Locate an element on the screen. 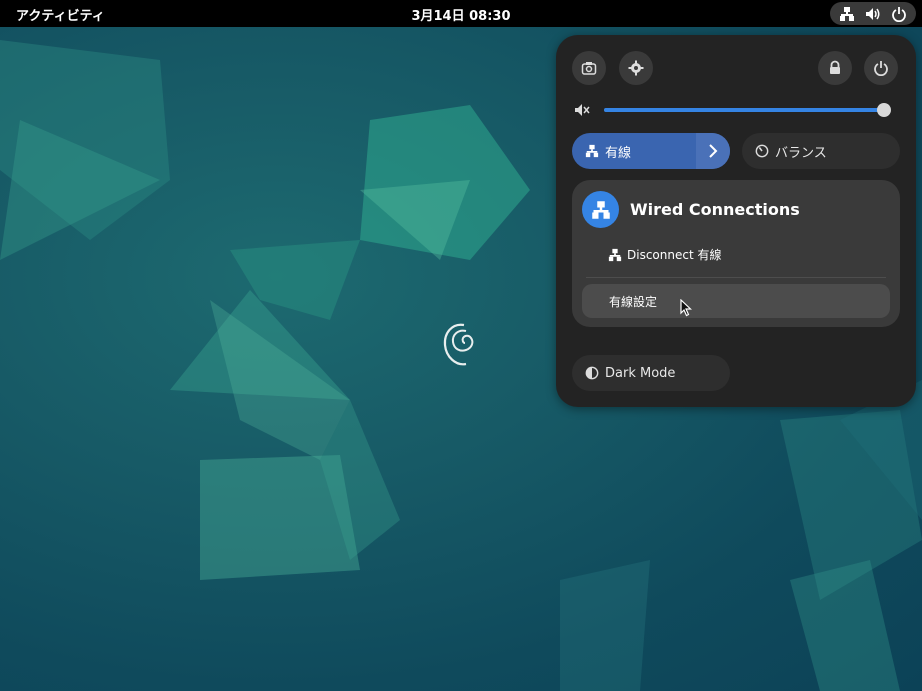  wired-network-tile: 有線 is located at coordinates (651, 151).